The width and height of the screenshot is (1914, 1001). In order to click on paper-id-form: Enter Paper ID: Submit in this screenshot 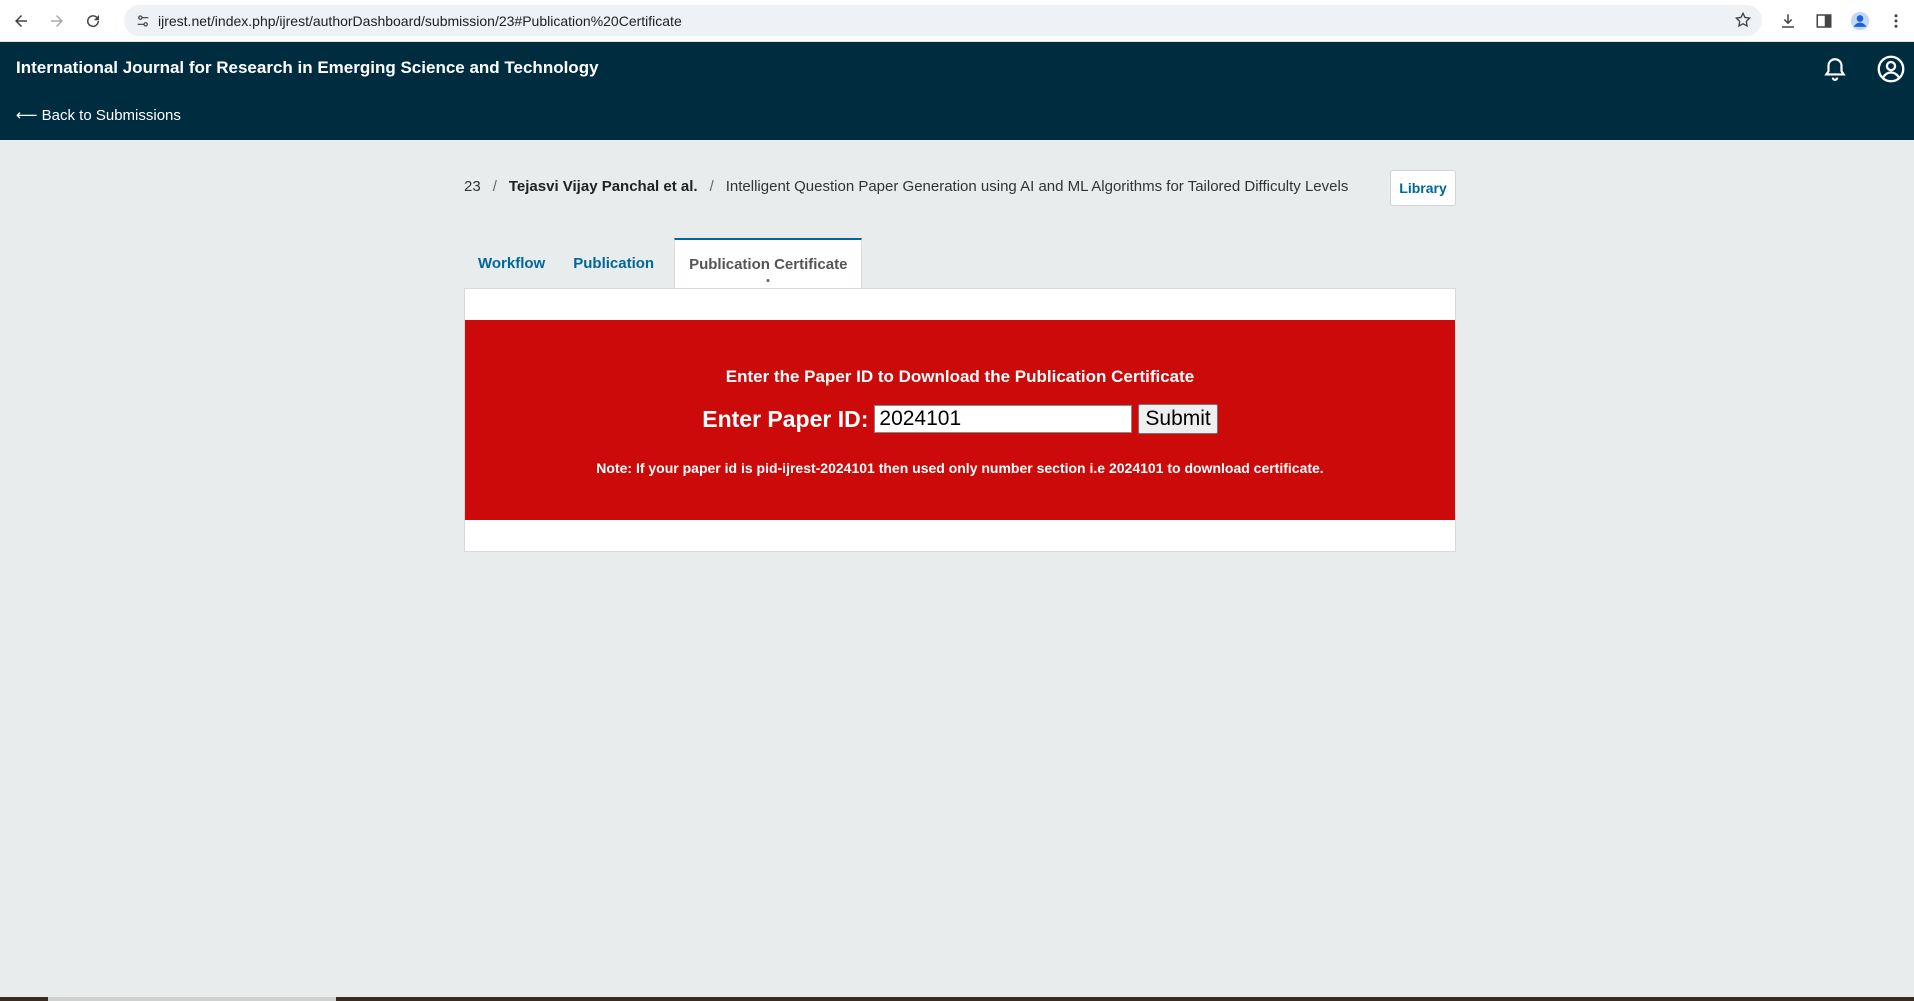, I will do `click(960, 419)`.